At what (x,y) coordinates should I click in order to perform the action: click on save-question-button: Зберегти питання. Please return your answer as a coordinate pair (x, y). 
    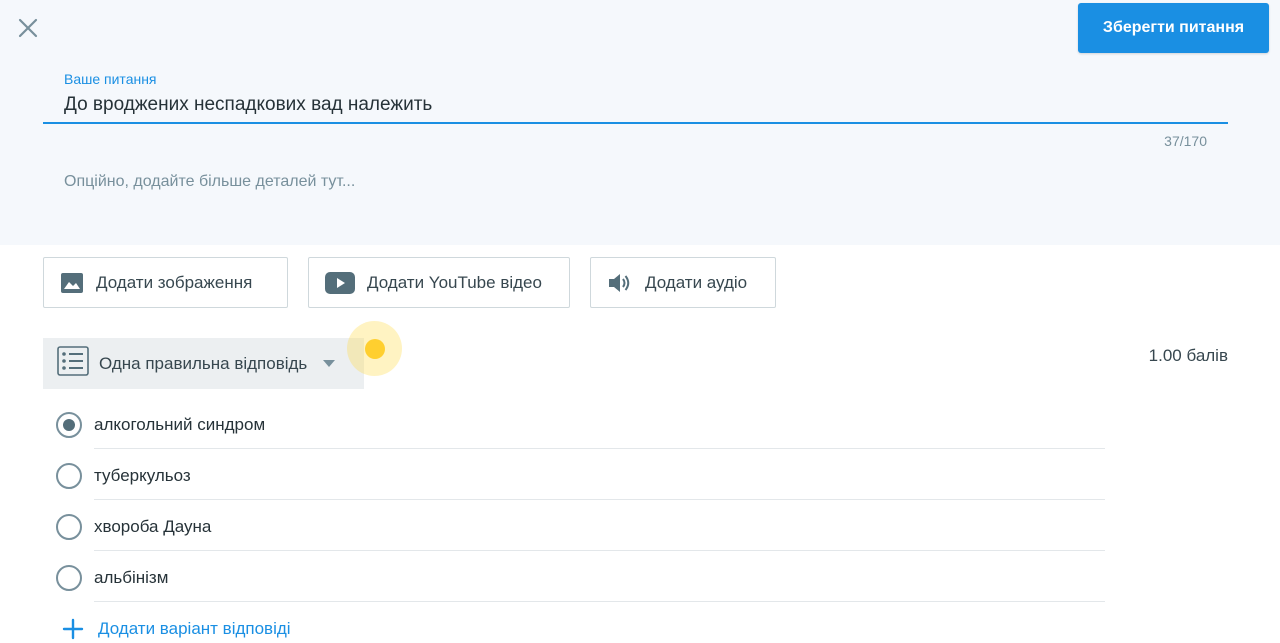
    Looking at the image, I should click on (1173, 28).